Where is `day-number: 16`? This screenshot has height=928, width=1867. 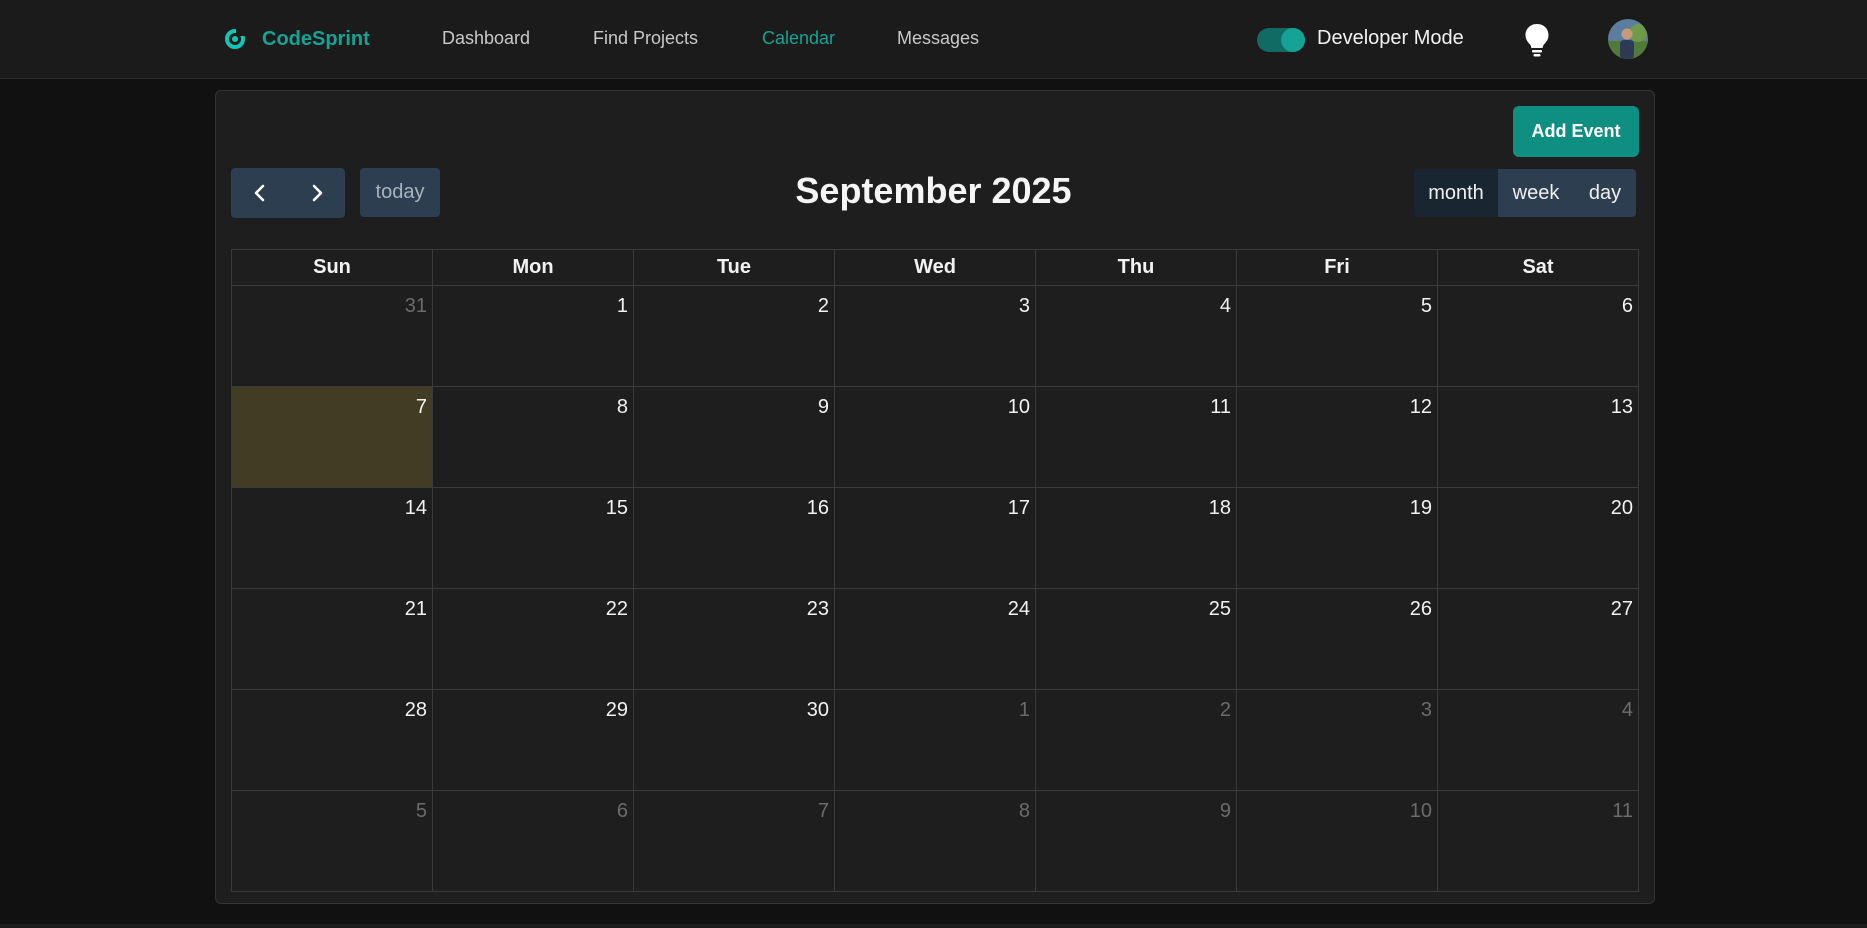
day-number: 16 is located at coordinates (820, 504).